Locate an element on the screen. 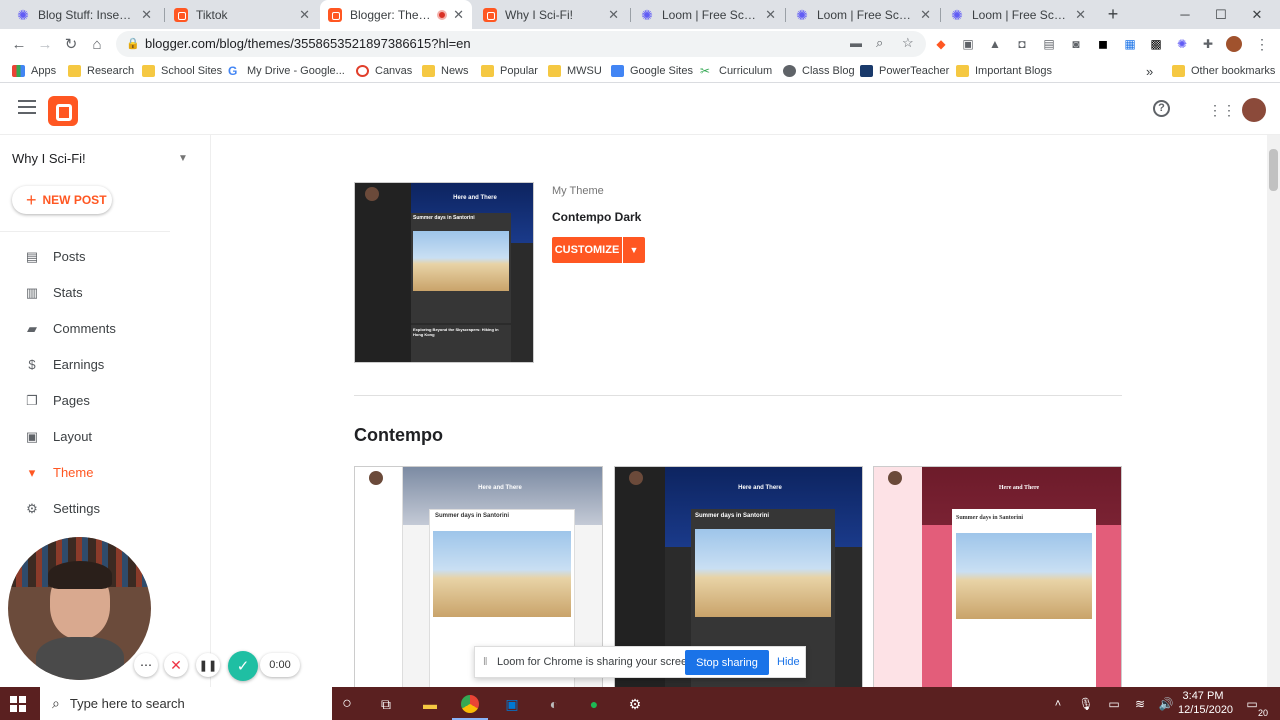 This screenshot has height=720, width=1280. bookmark-apps: Apps is located at coordinates (34, 71).